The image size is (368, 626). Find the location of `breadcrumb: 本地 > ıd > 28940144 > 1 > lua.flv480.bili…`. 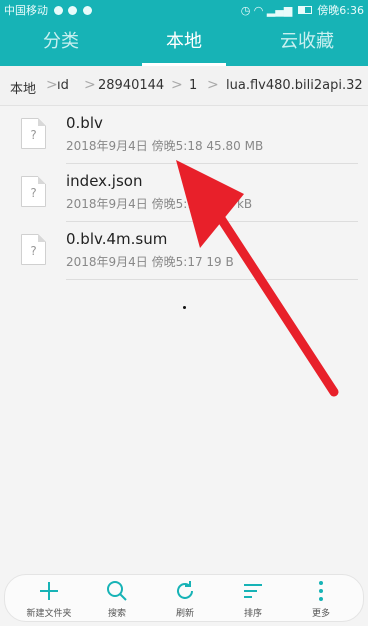

breadcrumb: 本地 > ıd > 28940144 > 1 > lua.flv480.bili… is located at coordinates (184, 86).